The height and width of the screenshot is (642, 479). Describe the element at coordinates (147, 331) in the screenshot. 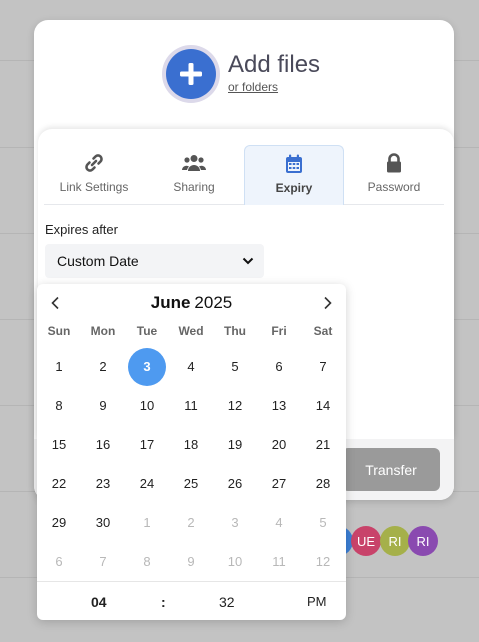

I see `weekday-label: Tue` at that location.